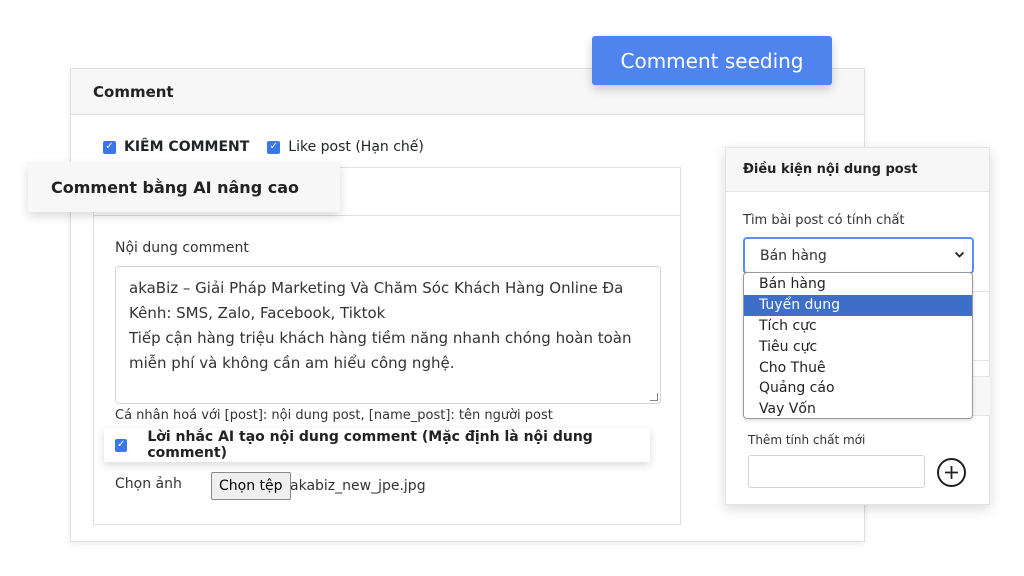 This screenshot has height=576, width=1024. I want to click on dropdown-option: Tích cực, so click(858, 326).